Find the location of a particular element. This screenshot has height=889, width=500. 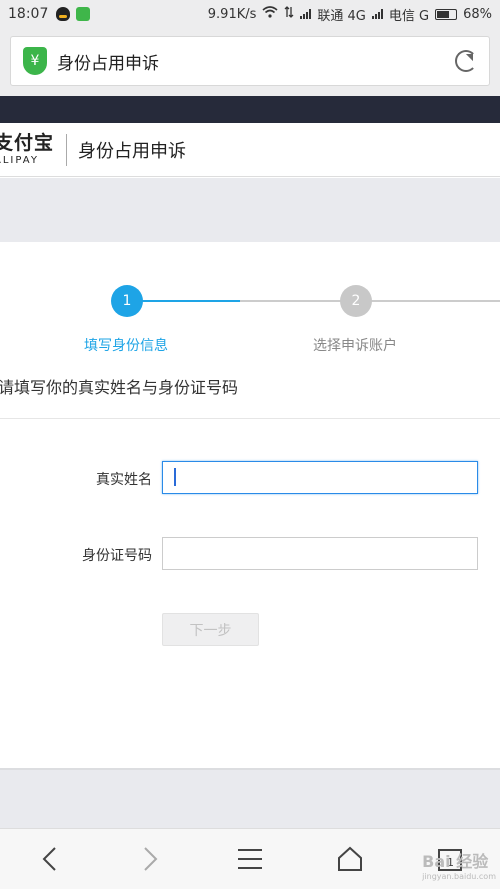

status-bar: 18:07 9.91K/s 联通 4G 电信 G 68% is located at coordinates (250, 14).